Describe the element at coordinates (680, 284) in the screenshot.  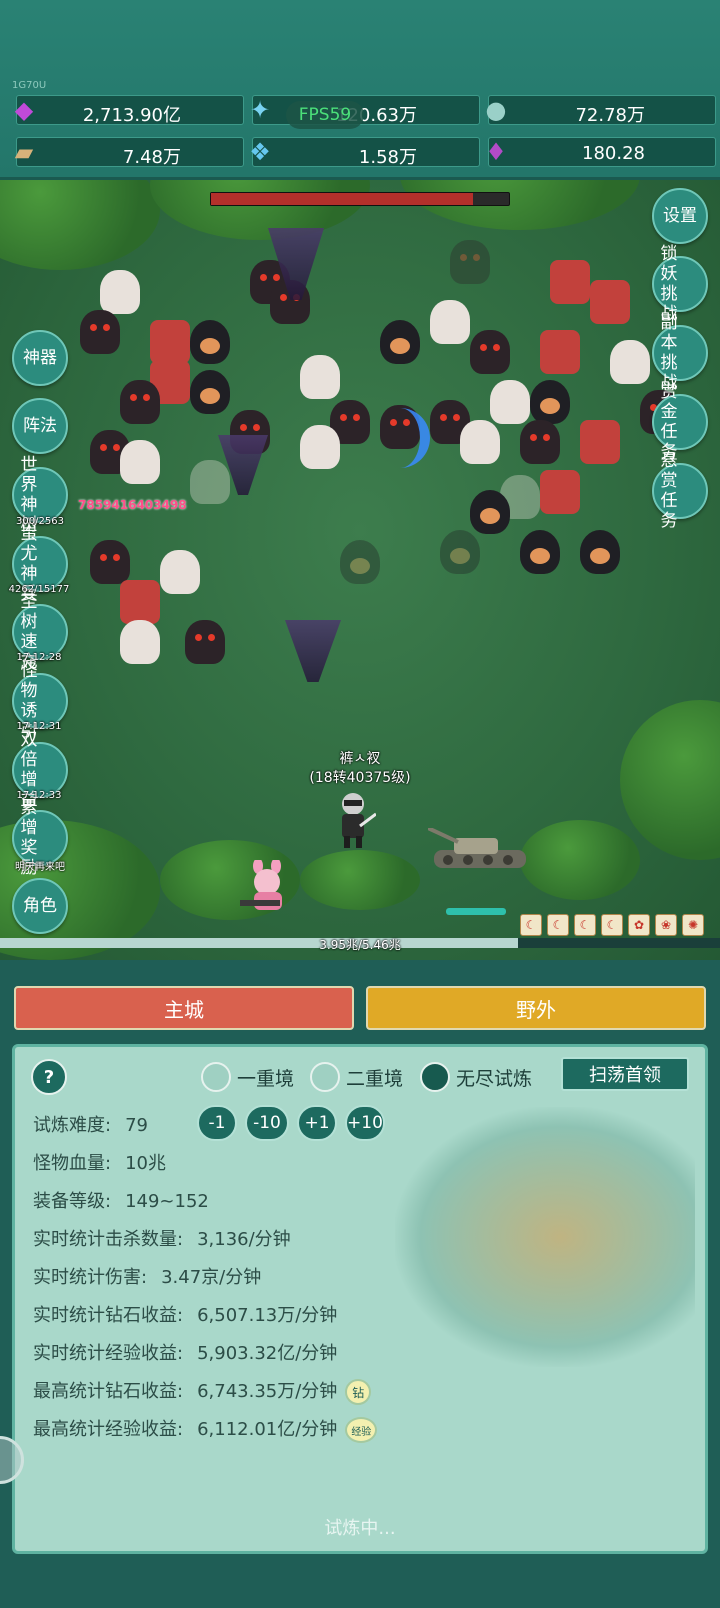
I see `demon-lock-challenge-button: 锁妖挑战` at that location.